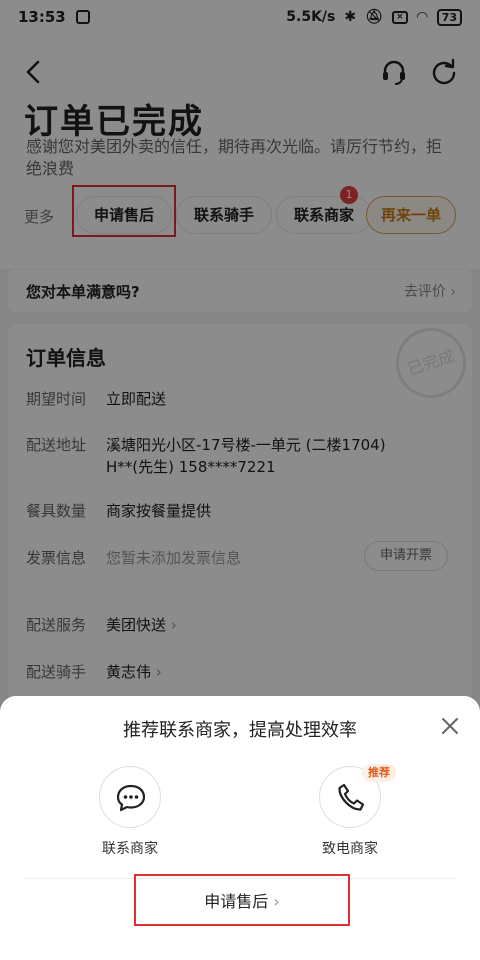 The image size is (480, 960). I want to click on chat-button, so click(130, 797).